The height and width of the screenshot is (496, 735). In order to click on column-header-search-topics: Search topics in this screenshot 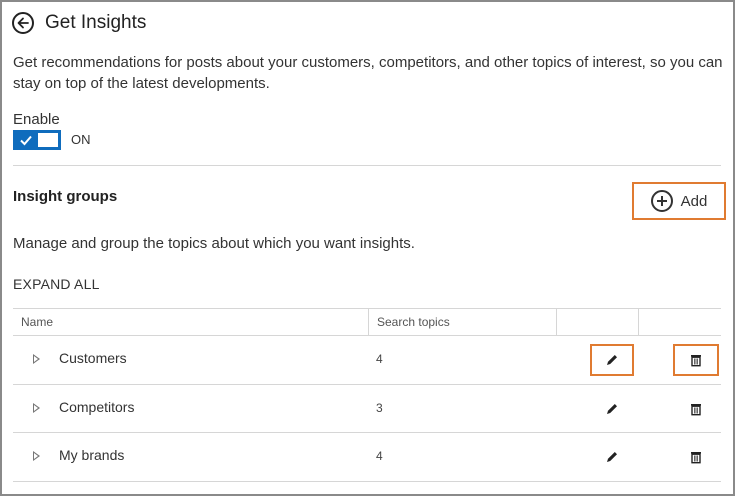, I will do `click(462, 322)`.